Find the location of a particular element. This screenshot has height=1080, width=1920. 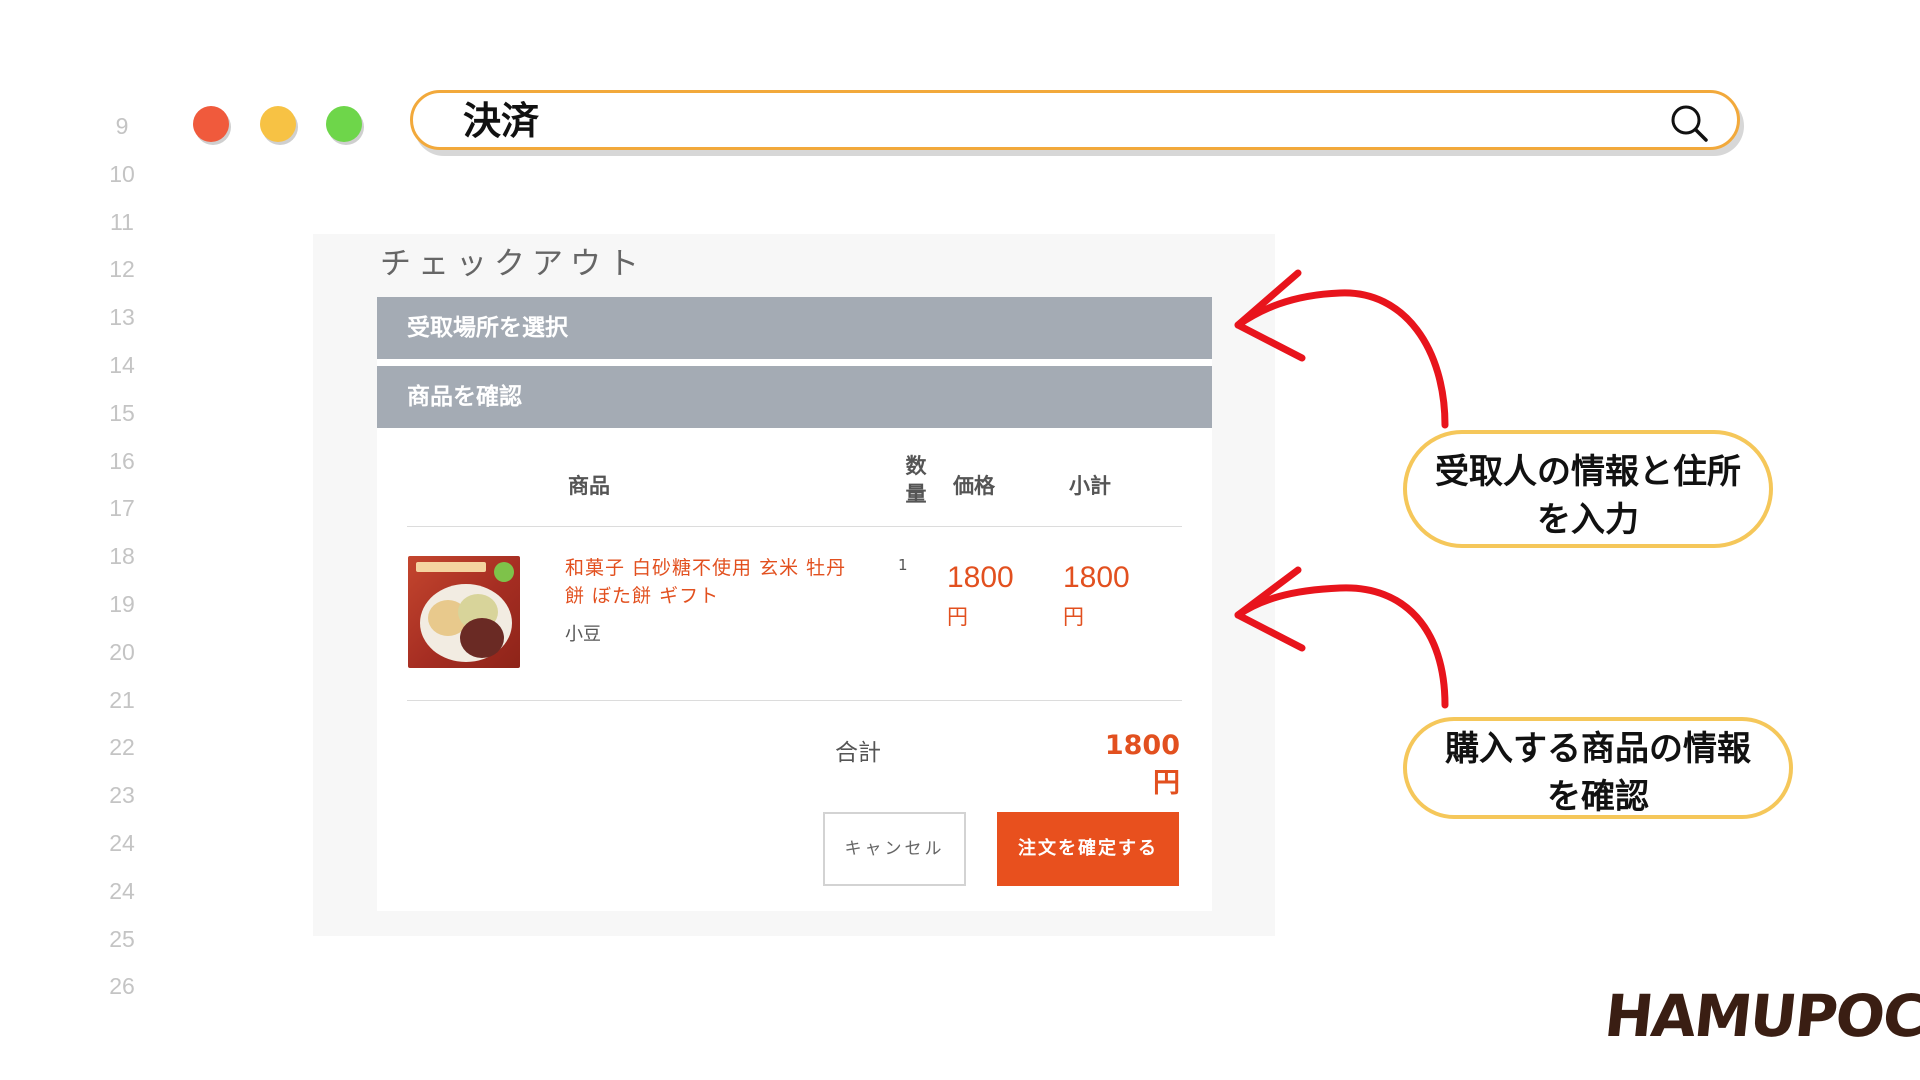

product-name-link: 和菓子 白砂糖不使用 玄米 牡丹餅 ぼた餅 ギフト is located at coordinates (715, 582).